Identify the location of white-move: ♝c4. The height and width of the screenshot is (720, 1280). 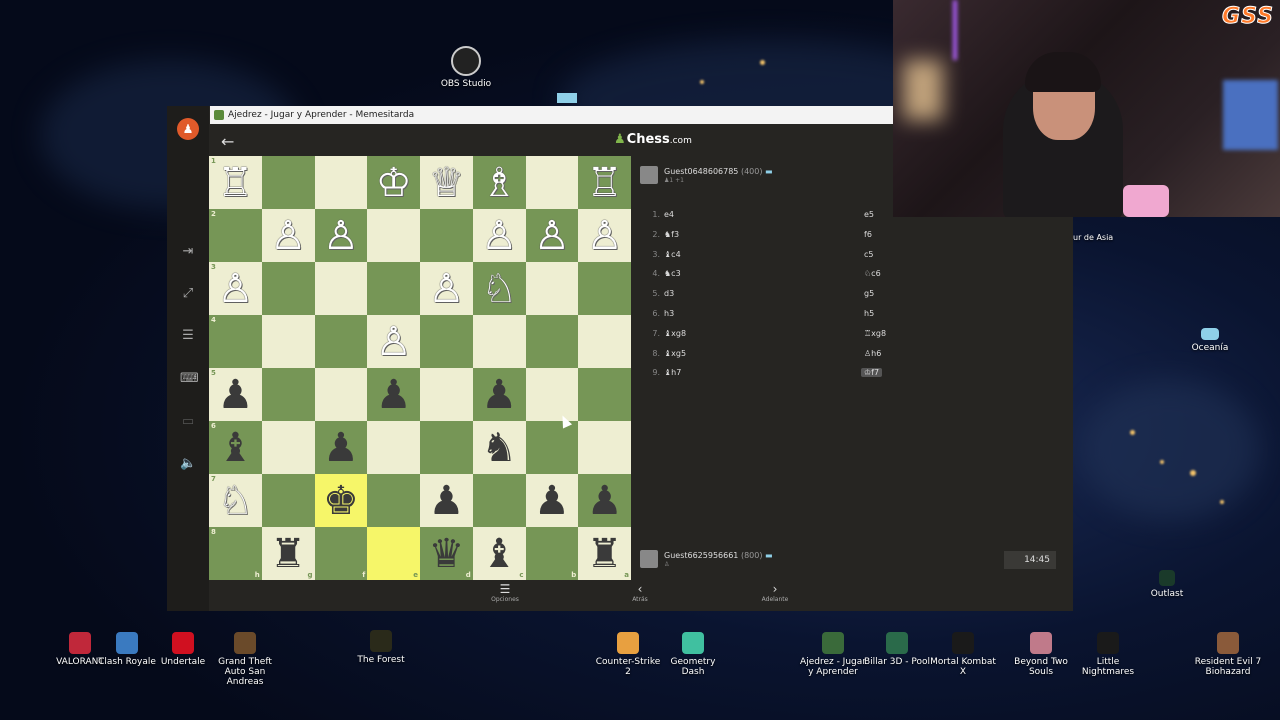
(672, 254).